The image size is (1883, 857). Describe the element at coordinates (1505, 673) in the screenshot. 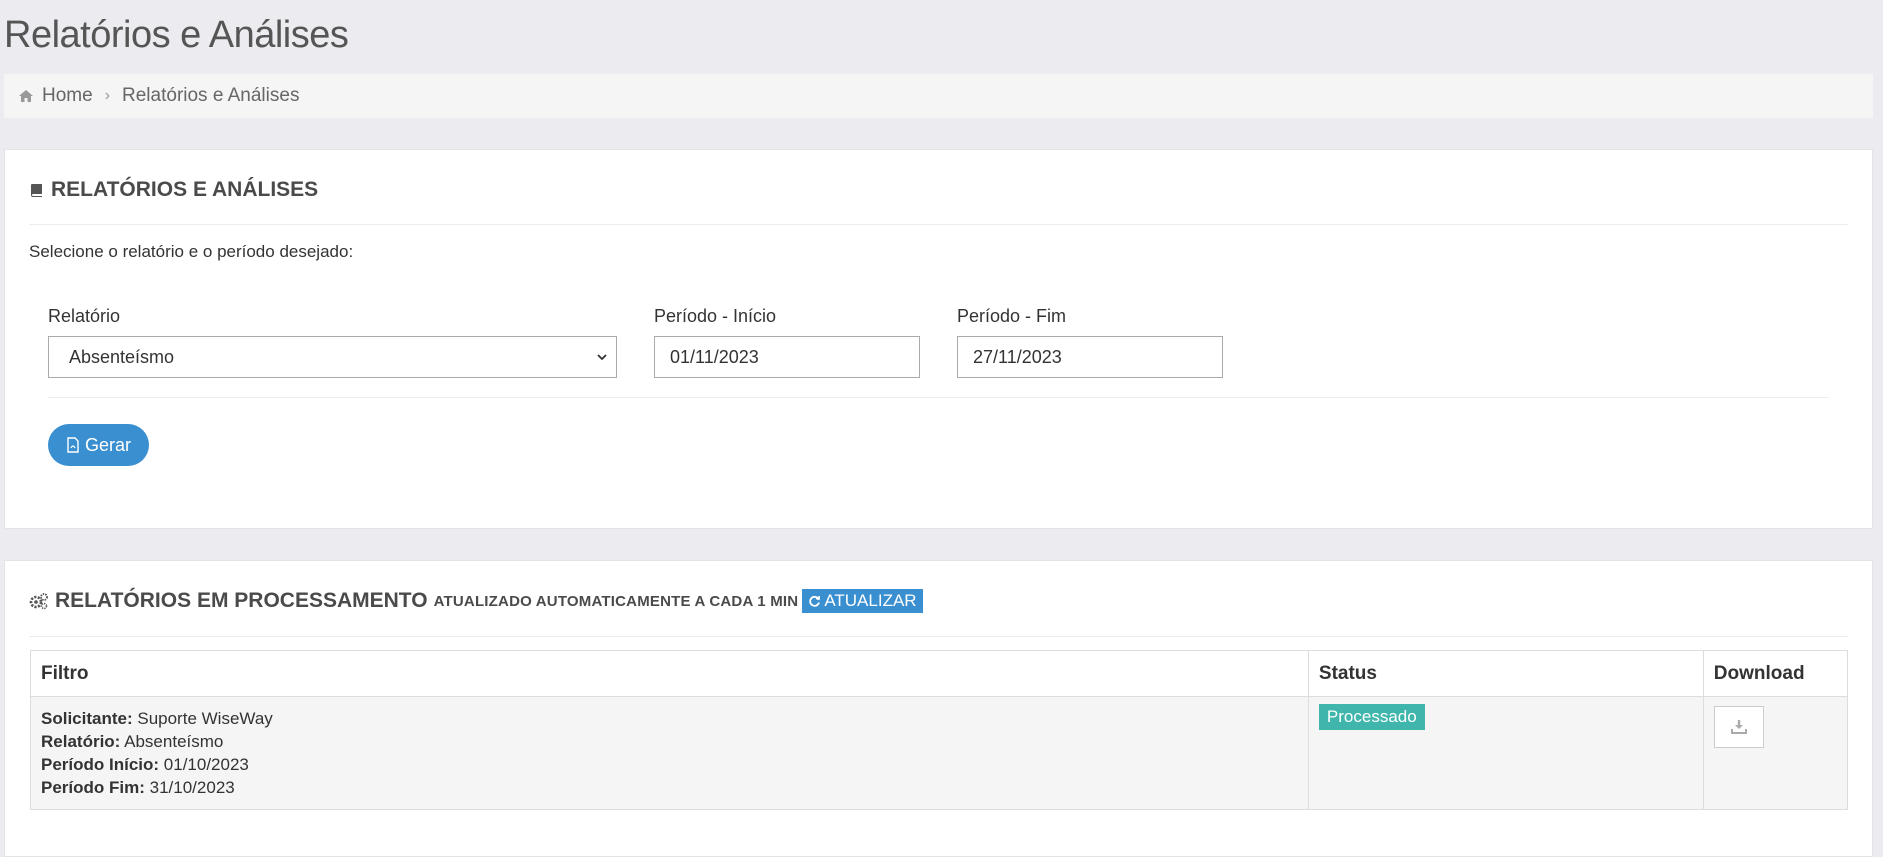

I see `column-header-status: Status` at that location.